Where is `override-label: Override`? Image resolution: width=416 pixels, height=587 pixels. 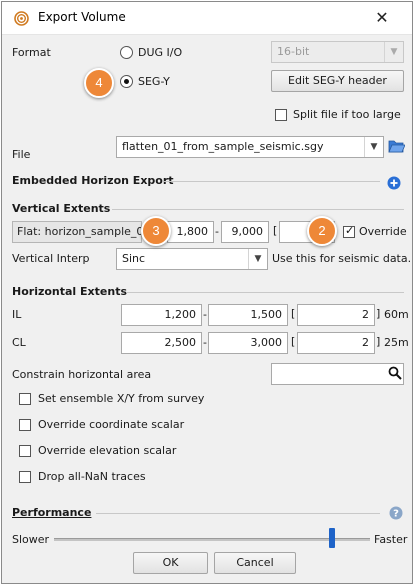
override-label: Override is located at coordinates (383, 231).